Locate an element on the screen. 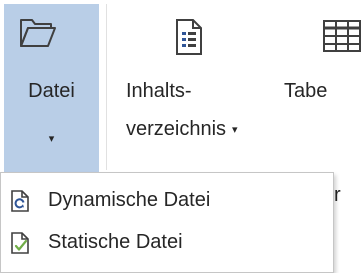  table-icon is located at coordinates (342, 38).